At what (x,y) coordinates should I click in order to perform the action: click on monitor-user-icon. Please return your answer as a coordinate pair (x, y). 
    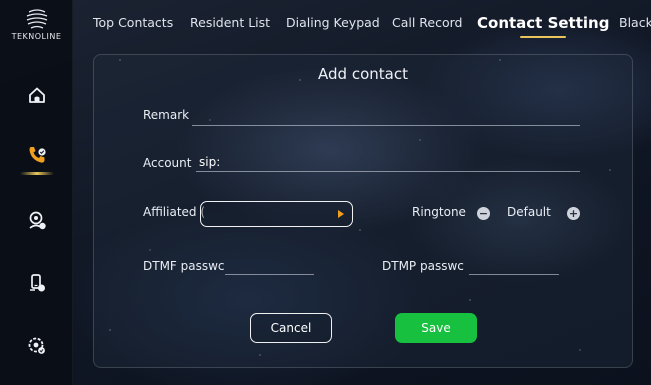
    Looking at the image, I should click on (37, 220).